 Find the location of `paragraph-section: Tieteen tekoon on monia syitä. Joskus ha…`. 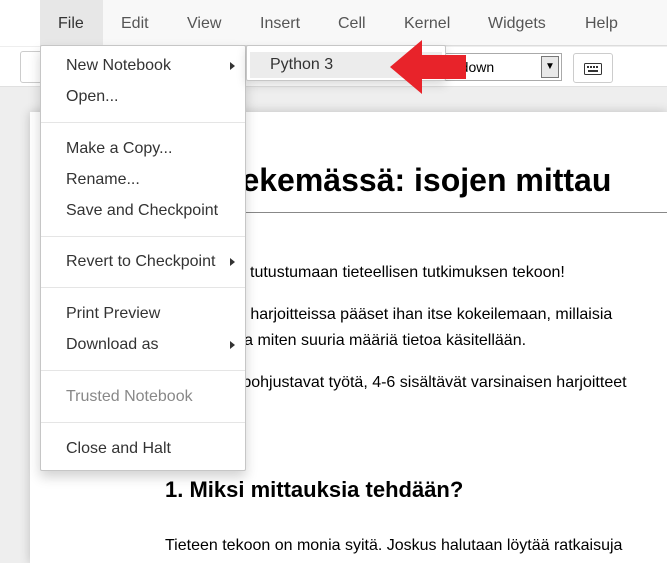

paragraph-section: Tieteen tekoon on monia syitä. Joskus ha… is located at coordinates (394, 545).